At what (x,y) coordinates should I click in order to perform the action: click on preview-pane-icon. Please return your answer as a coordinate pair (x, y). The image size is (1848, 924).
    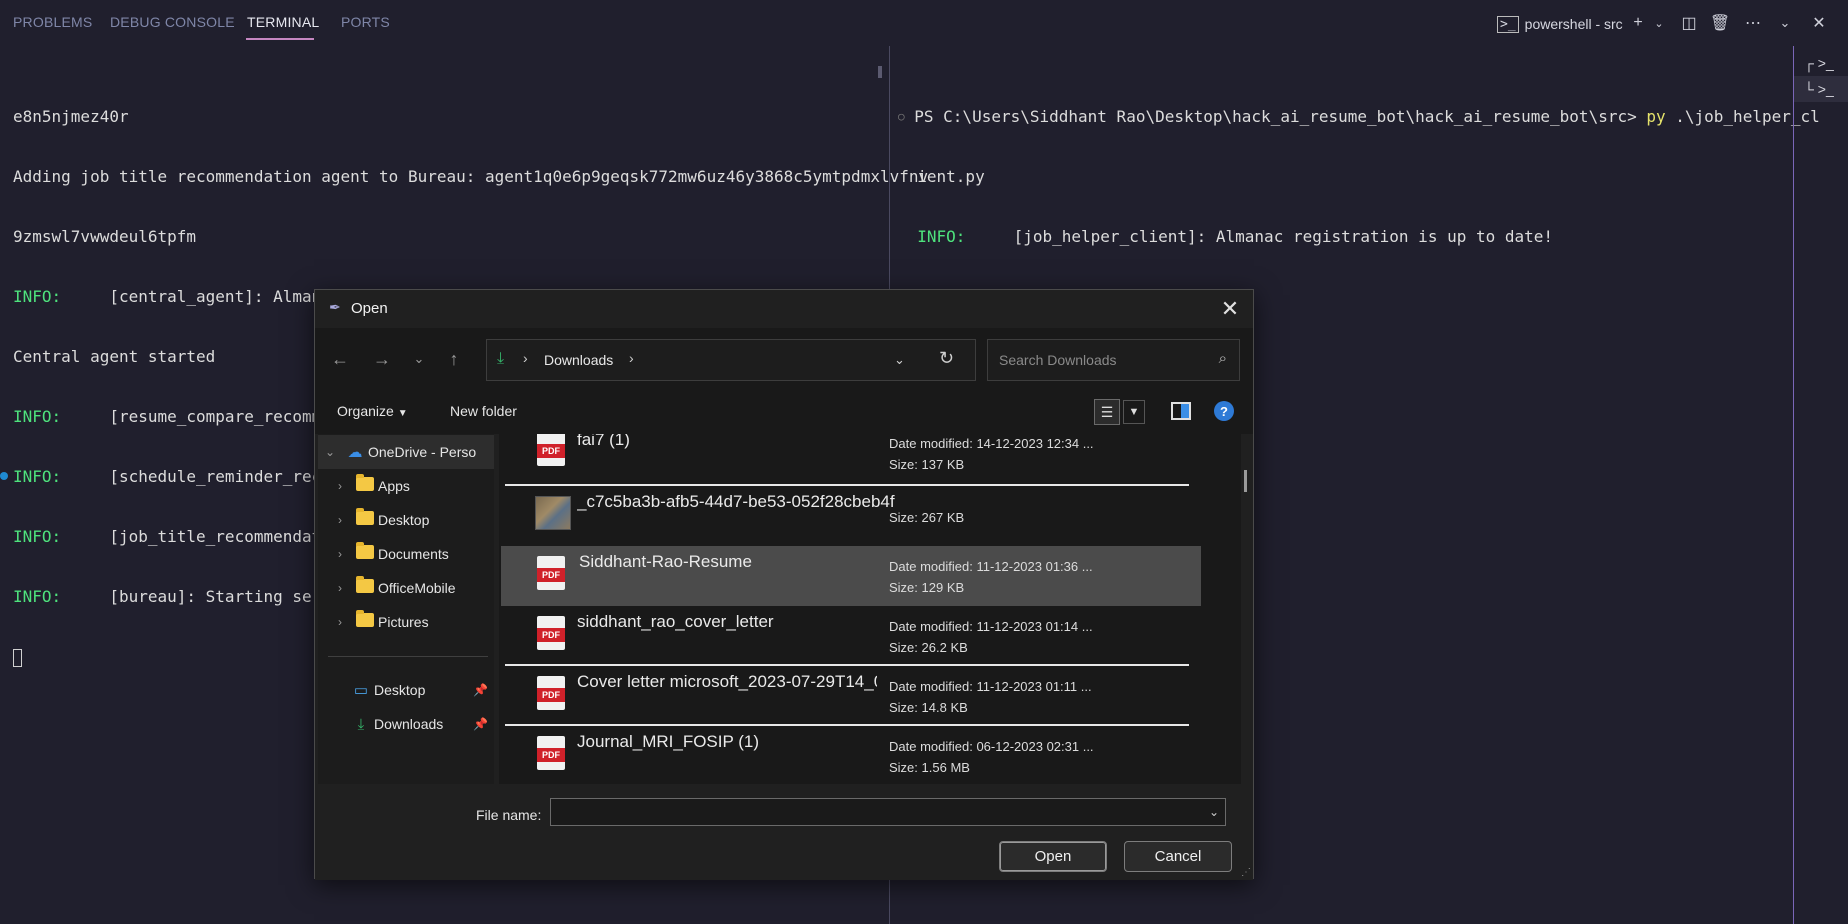
    Looking at the image, I should click on (1181, 411).